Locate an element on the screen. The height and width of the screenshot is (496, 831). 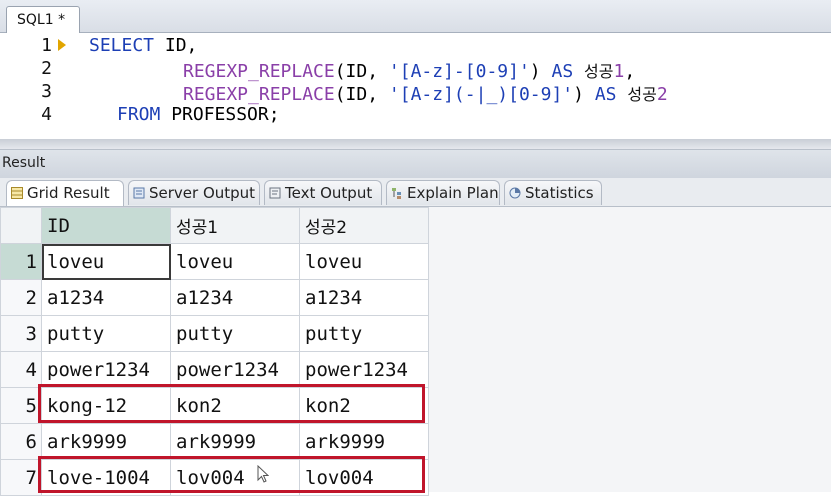
grid-header-row: ID 성공1 성공2 is located at coordinates (214, 225).